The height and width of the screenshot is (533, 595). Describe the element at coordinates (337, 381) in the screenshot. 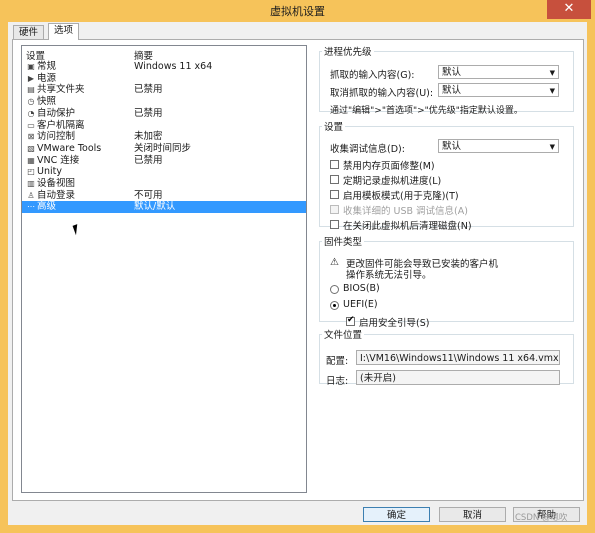

I see `log-label: 日志:` at that location.